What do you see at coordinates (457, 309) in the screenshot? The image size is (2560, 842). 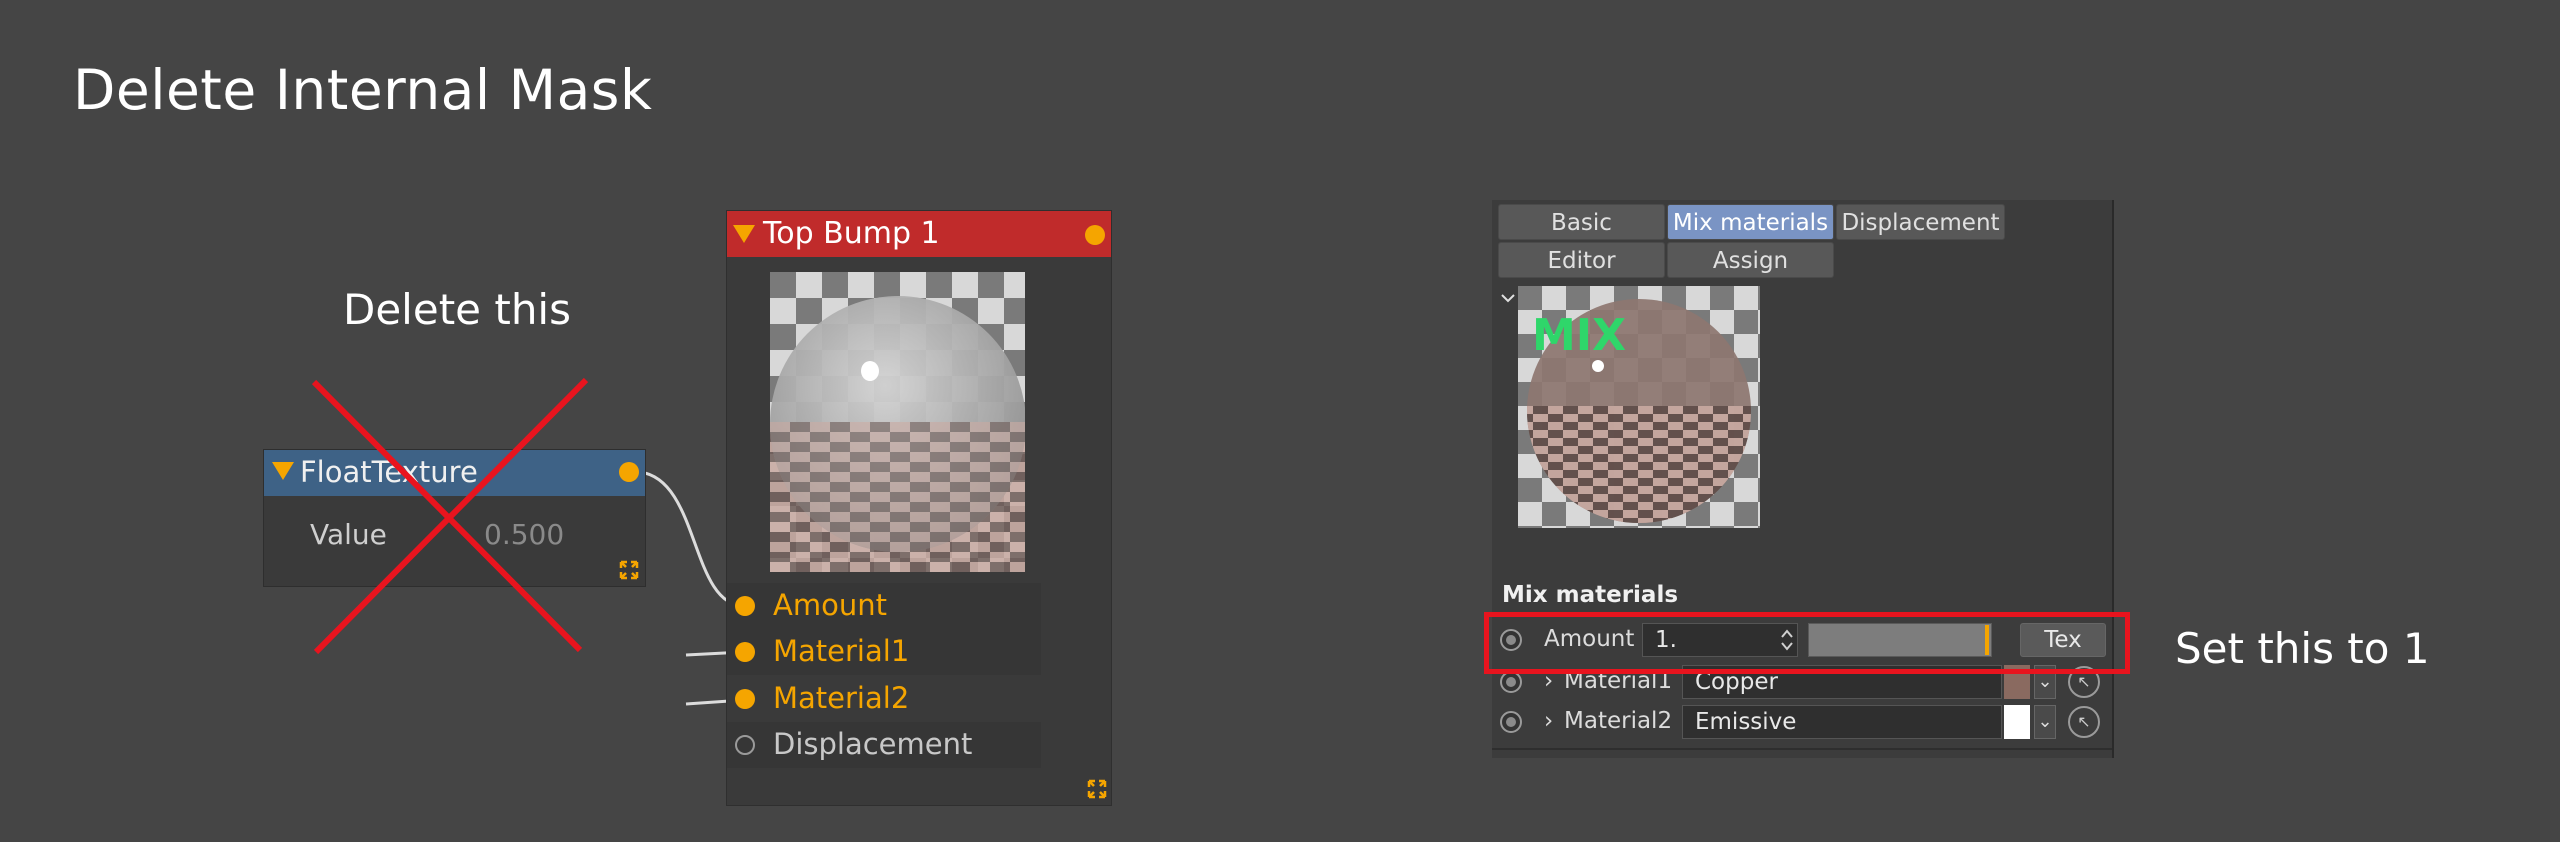 I see `delete-note: Delete this` at bounding box center [457, 309].